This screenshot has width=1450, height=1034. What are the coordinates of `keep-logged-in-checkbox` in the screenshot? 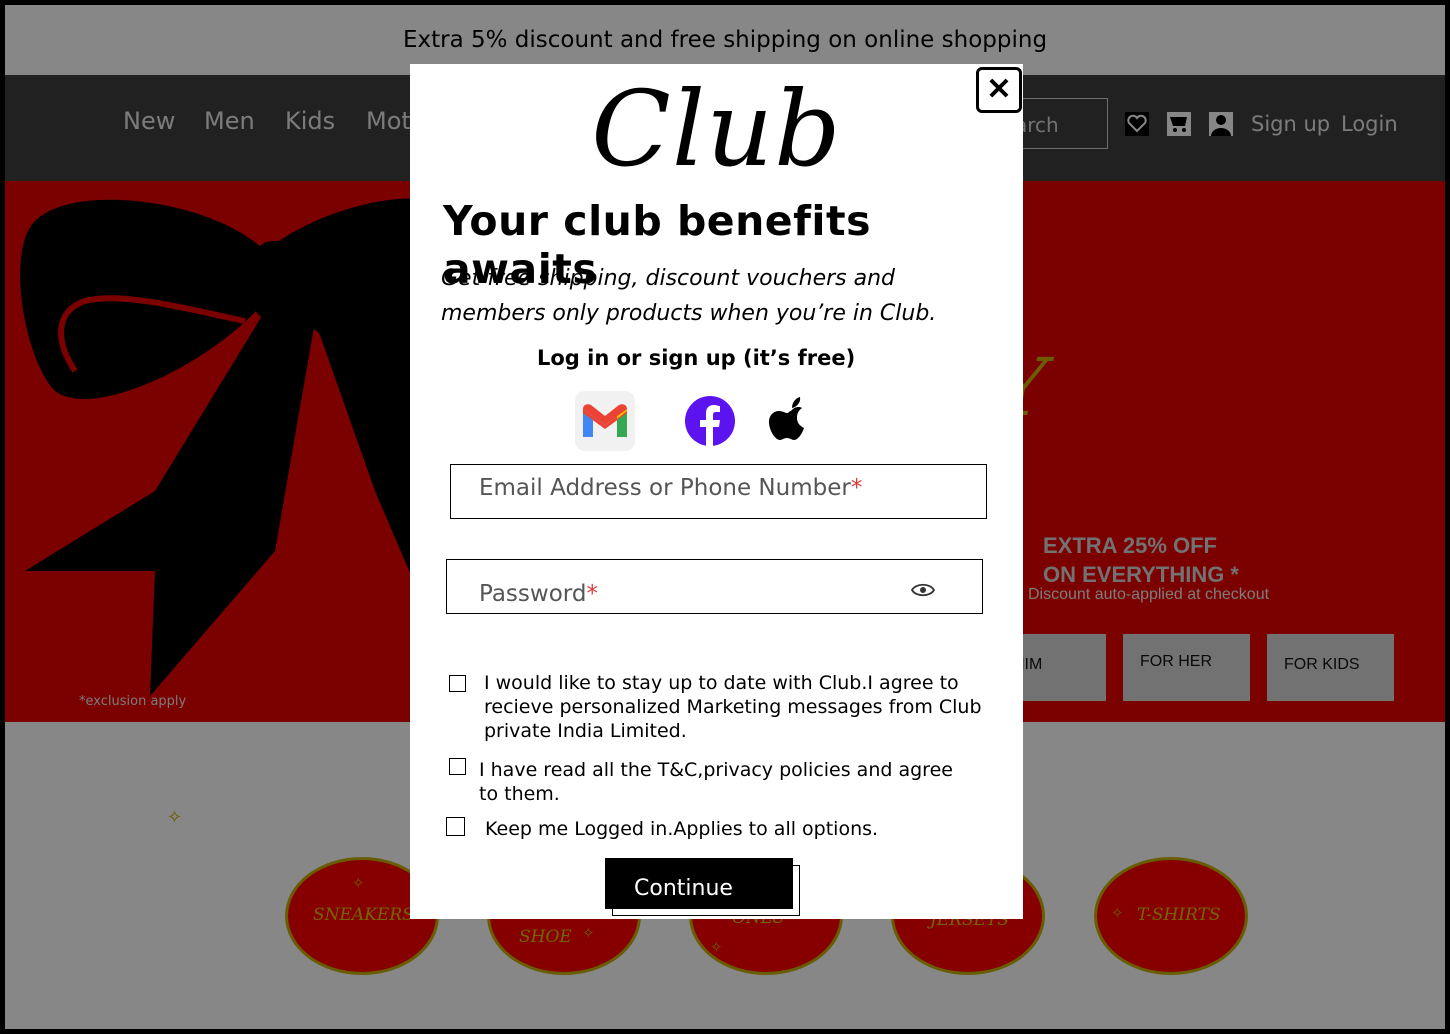 It's located at (455, 826).